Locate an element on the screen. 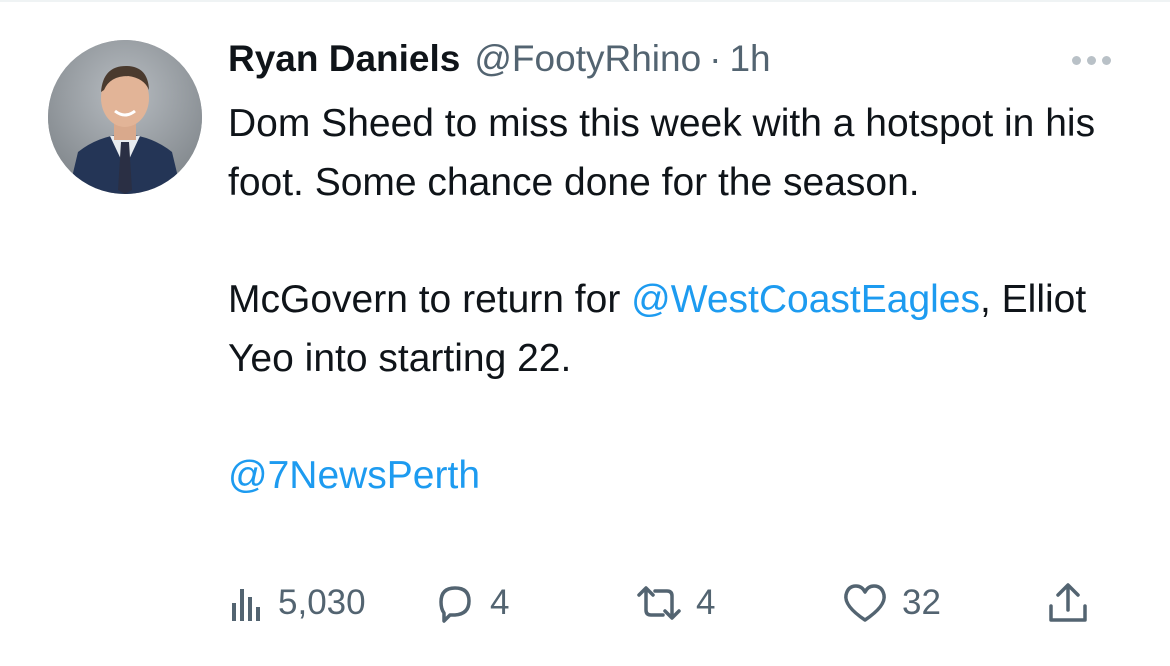  retweet-count: 4 is located at coordinates (706, 602).